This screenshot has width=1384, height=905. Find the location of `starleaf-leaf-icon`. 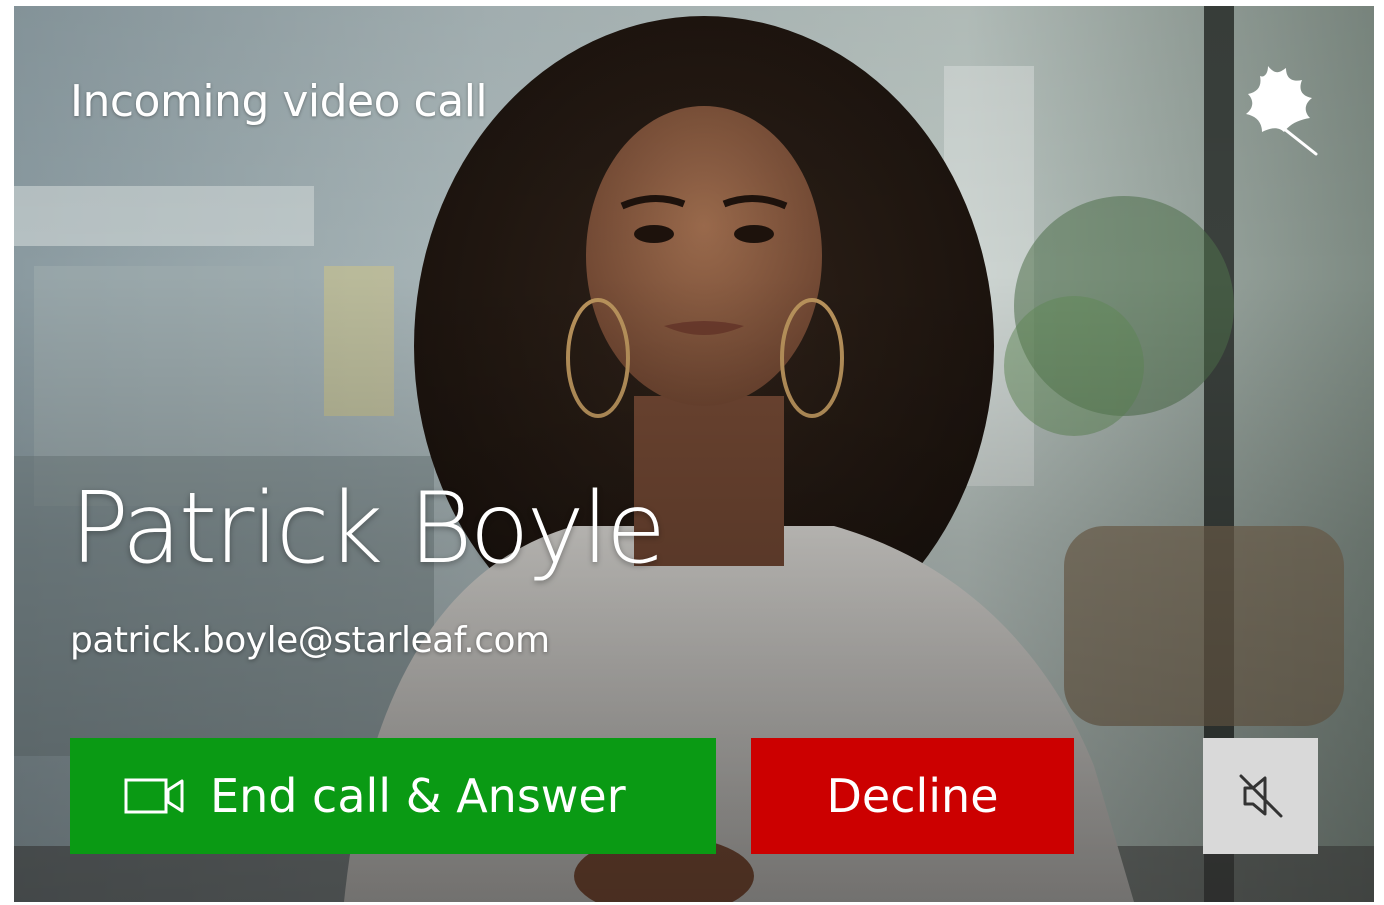

starleaf-leaf-icon is located at coordinates (1282, 111).